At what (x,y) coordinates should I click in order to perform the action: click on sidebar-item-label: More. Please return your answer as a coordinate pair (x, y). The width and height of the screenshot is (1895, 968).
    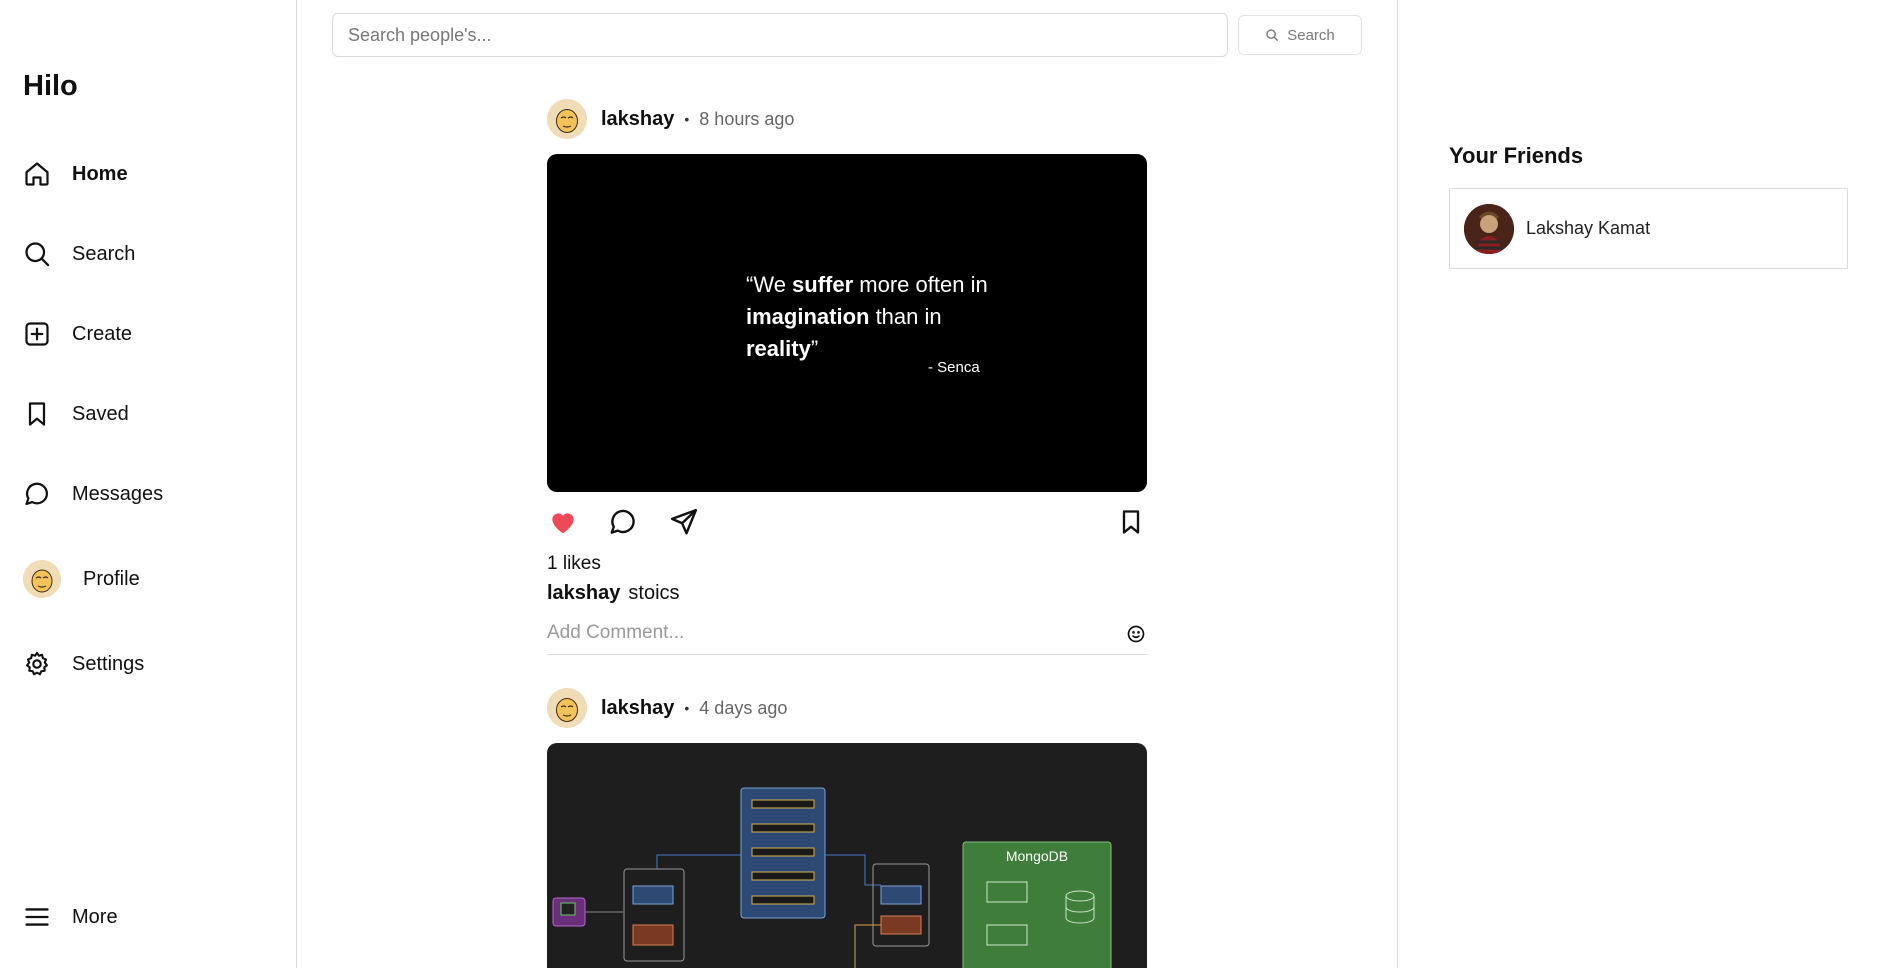
    Looking at the image, I should click on (95, 916).